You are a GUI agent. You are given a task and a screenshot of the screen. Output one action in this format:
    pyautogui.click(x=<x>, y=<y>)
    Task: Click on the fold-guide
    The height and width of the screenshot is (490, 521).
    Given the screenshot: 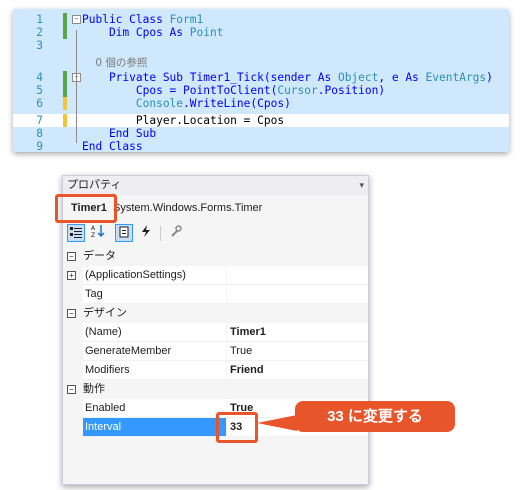 What is the action you would take?
    pyautogui.click(x=76, y=108)
    